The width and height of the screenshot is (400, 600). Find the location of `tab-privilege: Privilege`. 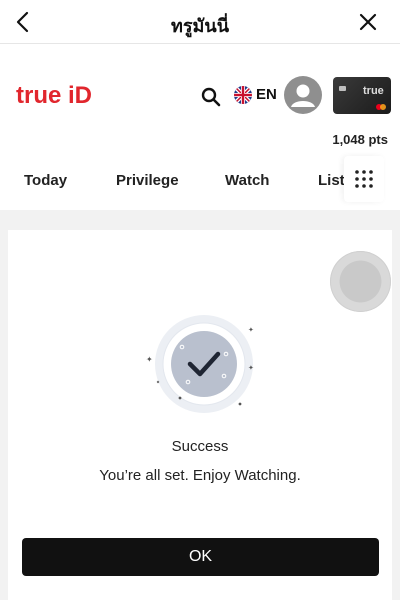

tab-privilege: Privilege is located at coordinates (147, 180).